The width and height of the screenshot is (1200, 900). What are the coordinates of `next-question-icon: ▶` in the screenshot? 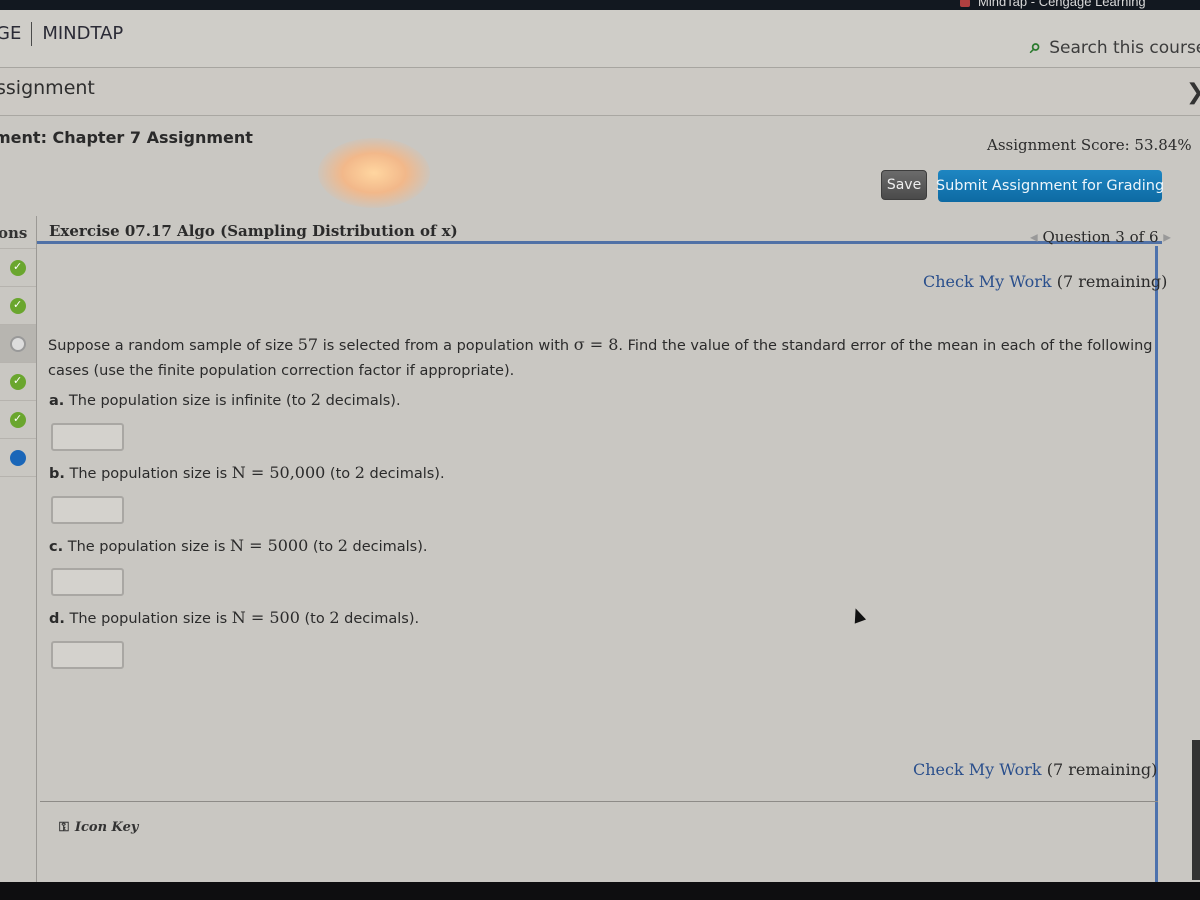 It's located at (1167, 238).